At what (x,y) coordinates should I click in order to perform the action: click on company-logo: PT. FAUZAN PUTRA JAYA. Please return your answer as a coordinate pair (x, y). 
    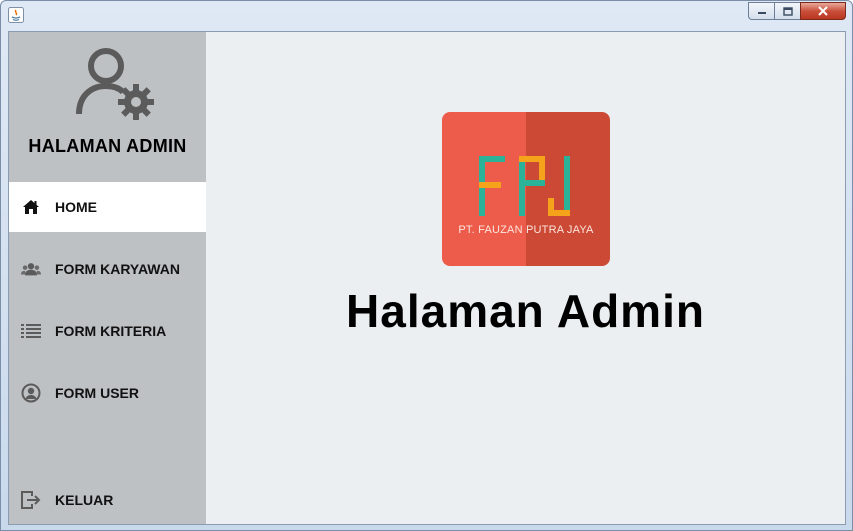
    Looking at the image, I should click on (526, 189).